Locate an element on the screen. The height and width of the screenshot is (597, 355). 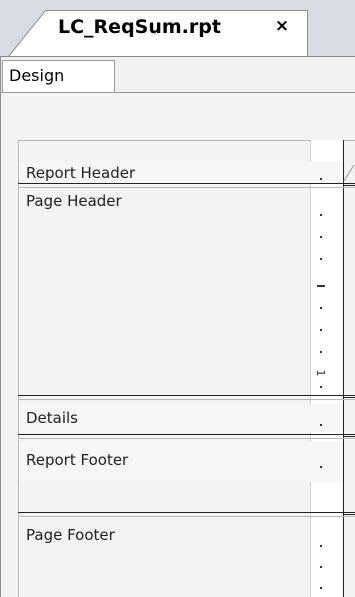
section-rule-page-header-lower is located at coordinates (186, 399).